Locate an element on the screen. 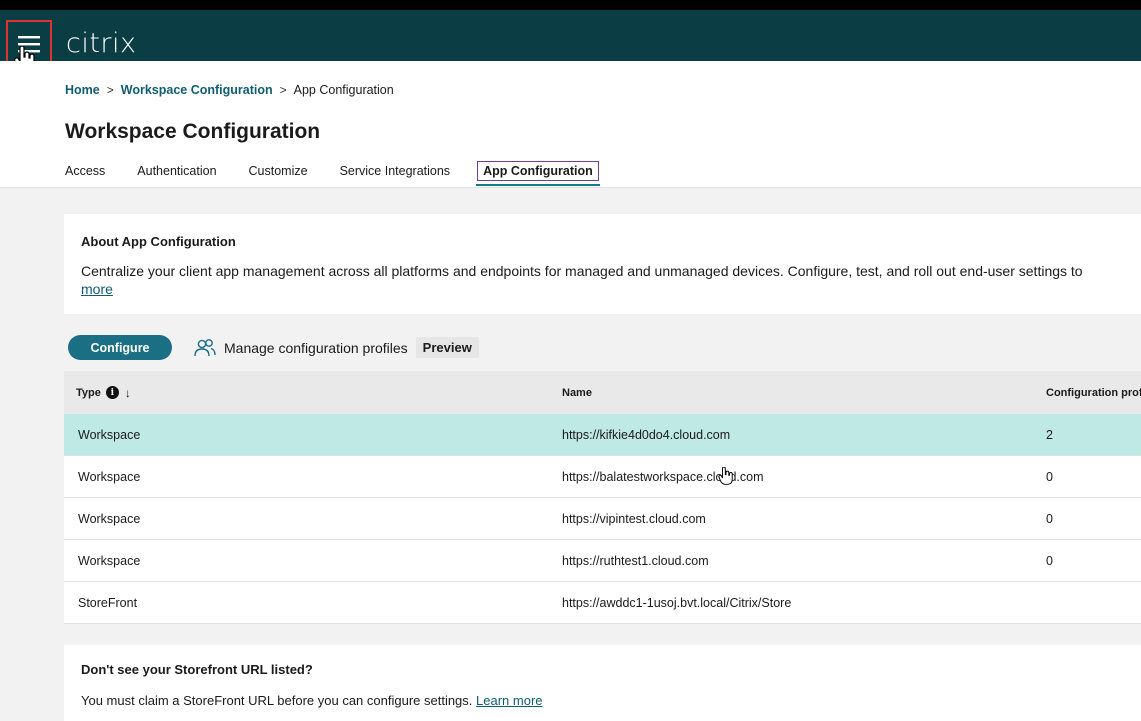 The height and width of the screenshot is (721, 1141). cell-name: https://kifkie4d0do4.cloud.com is located at coordinates (646, 434).